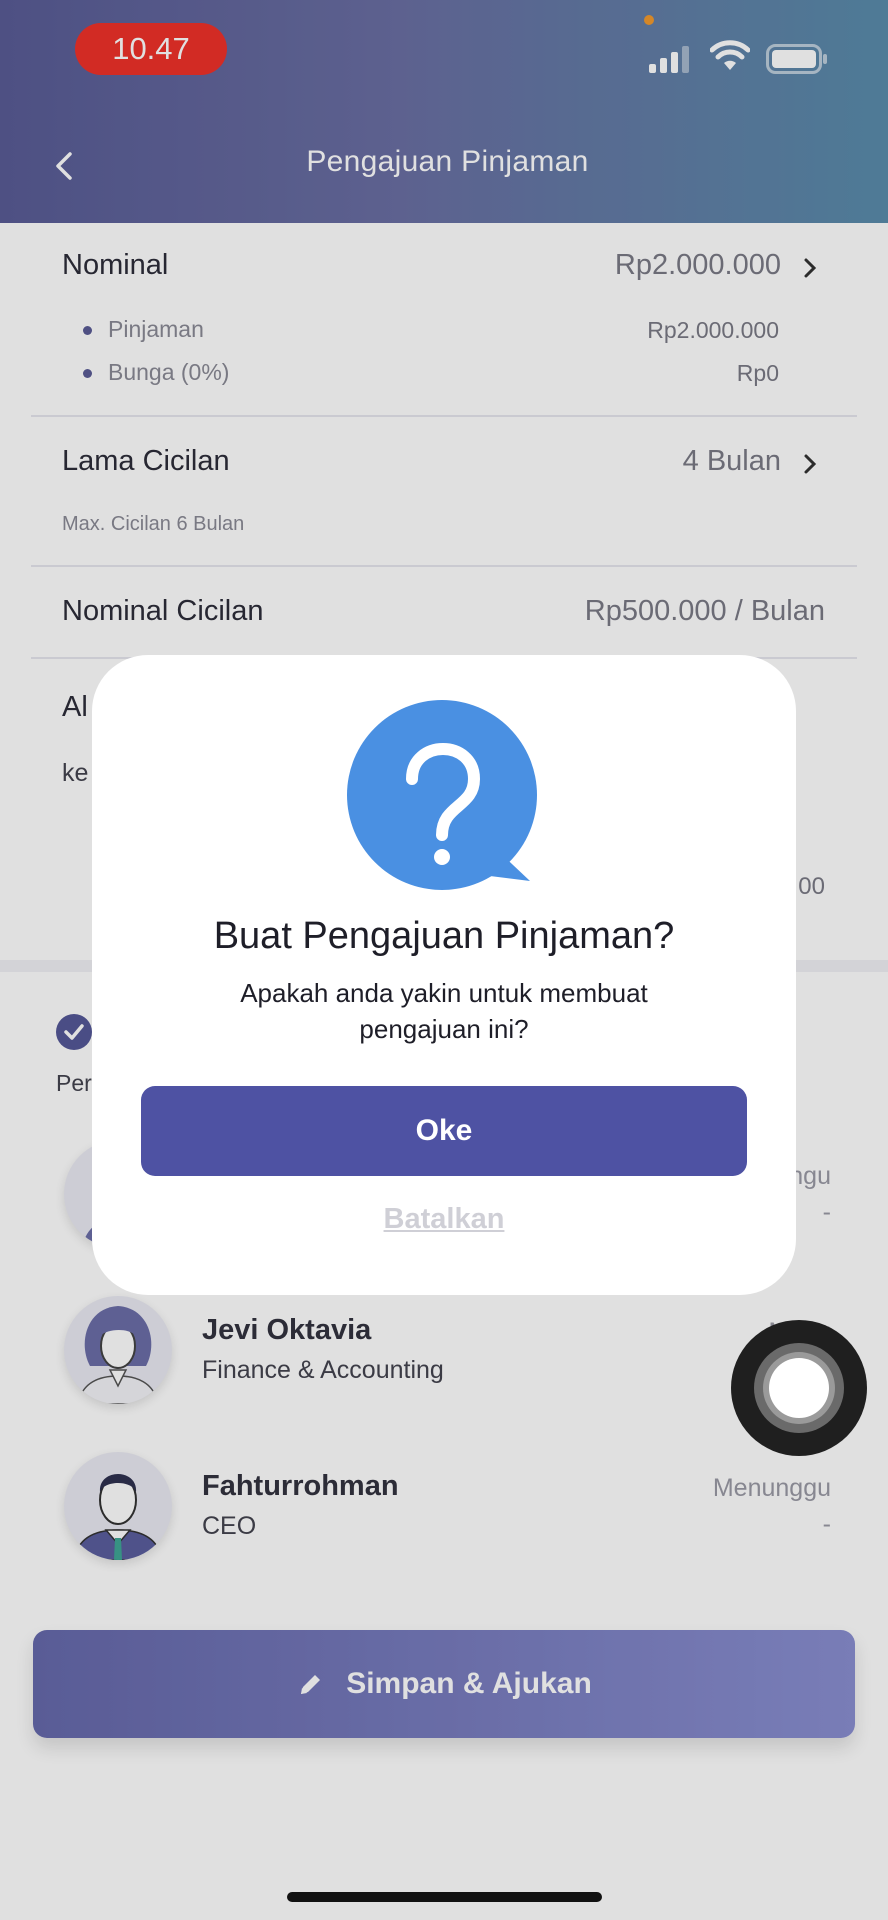 This screenshot has width=888, height=1920. What do you see at coordinates (444, 936) in the screenshot?
I see `dialog-title: Buat Pengajuan Pinjaman?` at bounding box center [444, 936].